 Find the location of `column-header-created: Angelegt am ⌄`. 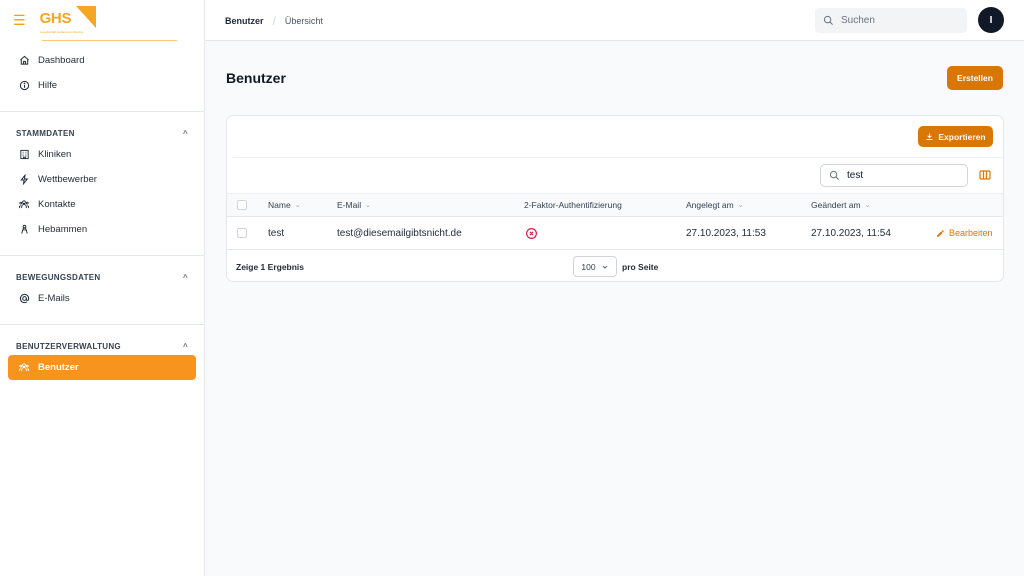

column-header-created: Angelegt am ⌄ is located at coordinates (715, 205).